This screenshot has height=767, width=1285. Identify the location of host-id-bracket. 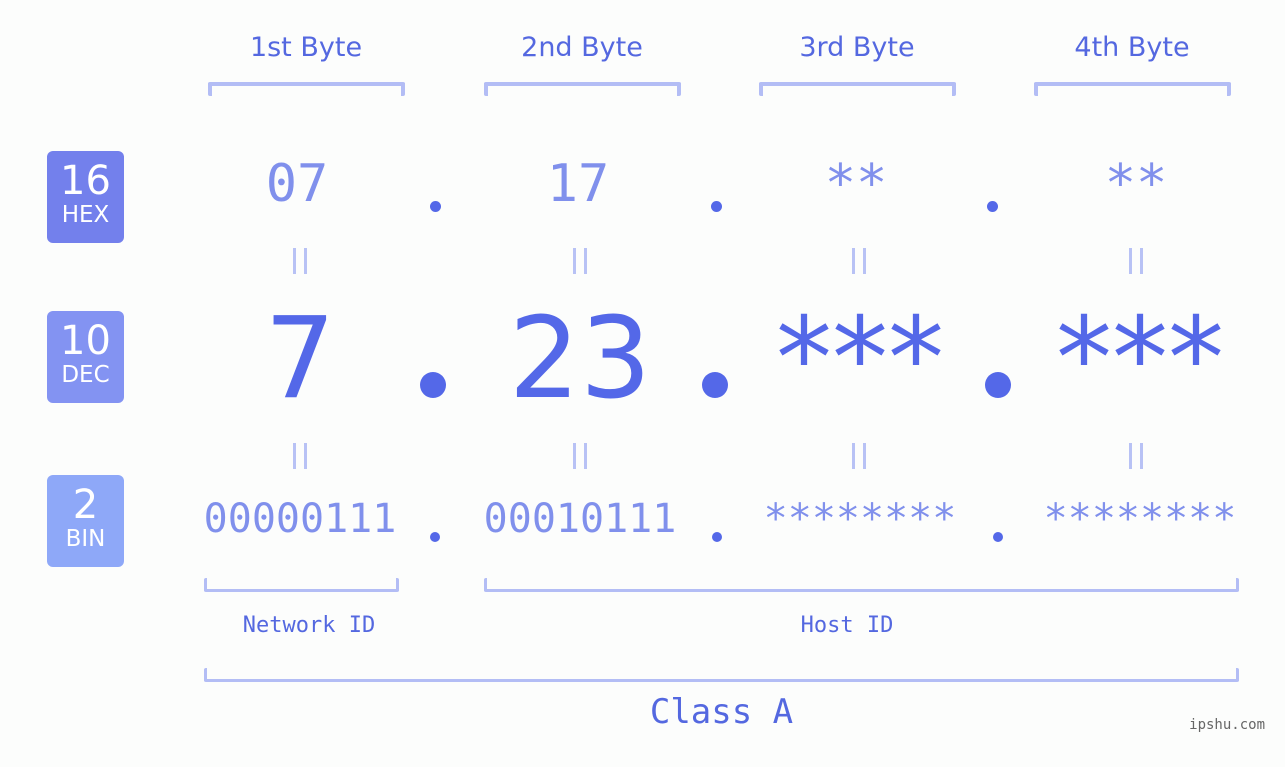
(861, 585).